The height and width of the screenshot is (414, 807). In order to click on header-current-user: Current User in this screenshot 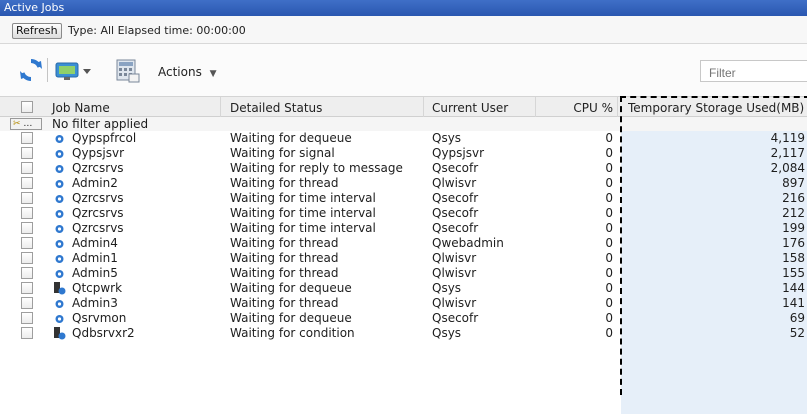, I will do `click(470, 108)`.